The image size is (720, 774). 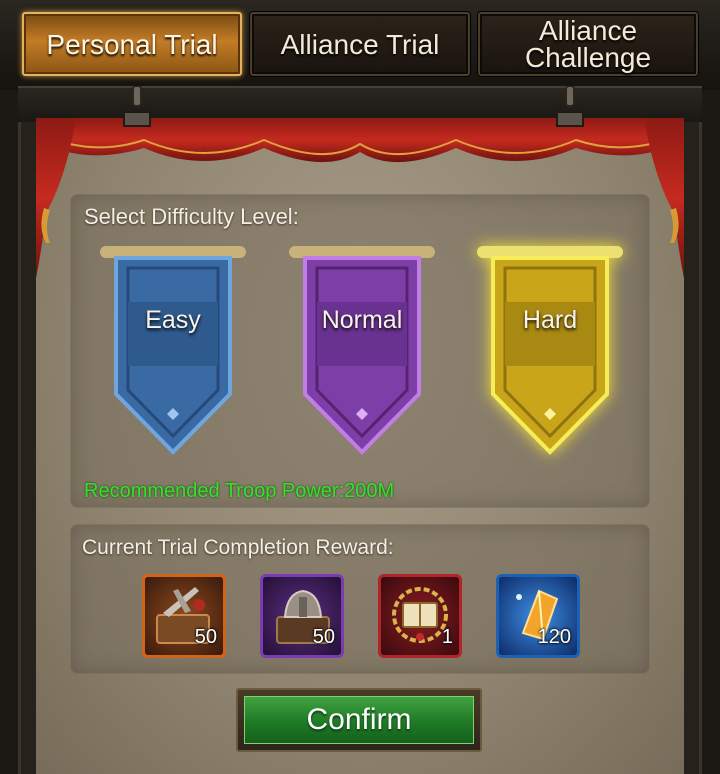 I want to click on difficulty-easy-banner: Easy, so click(x=173, y=354).